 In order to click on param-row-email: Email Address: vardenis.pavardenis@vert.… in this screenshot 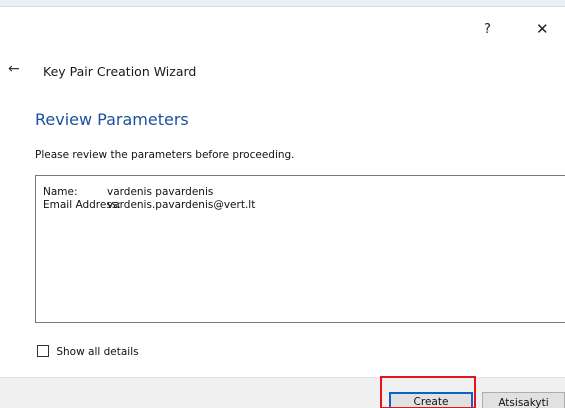, I will do `click(149, 205)`.